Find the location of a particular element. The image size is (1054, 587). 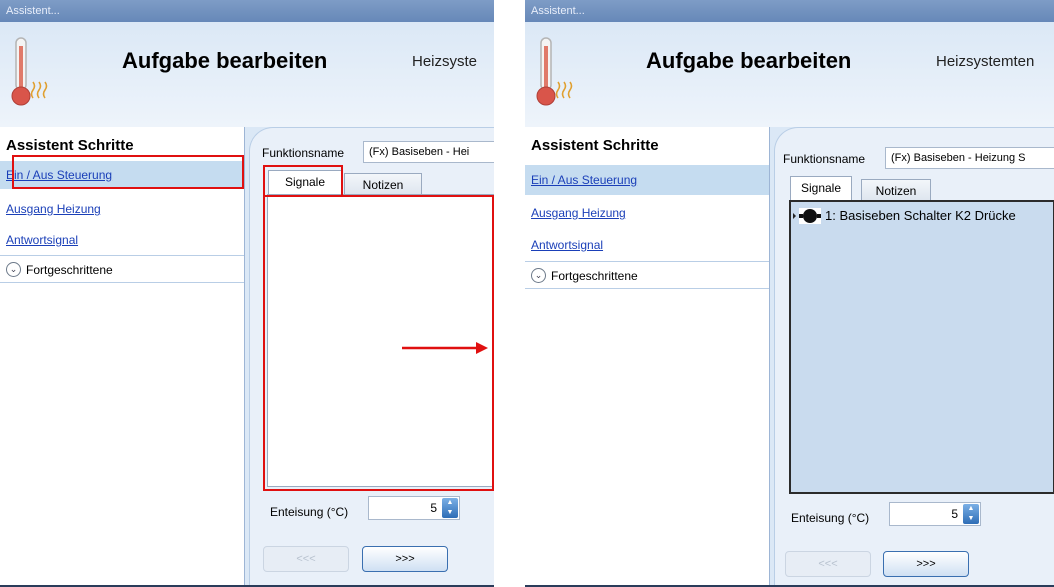

highlight-tab-box is located at coordinates (303, 181).